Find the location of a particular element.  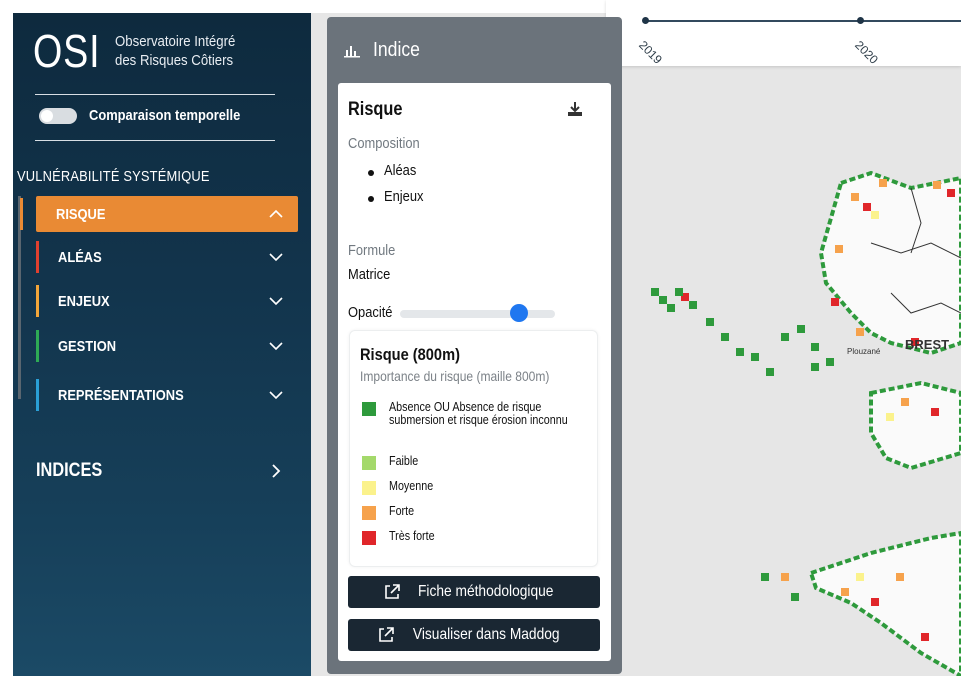

panel-header: Indice is located at coordinates (384, 50).